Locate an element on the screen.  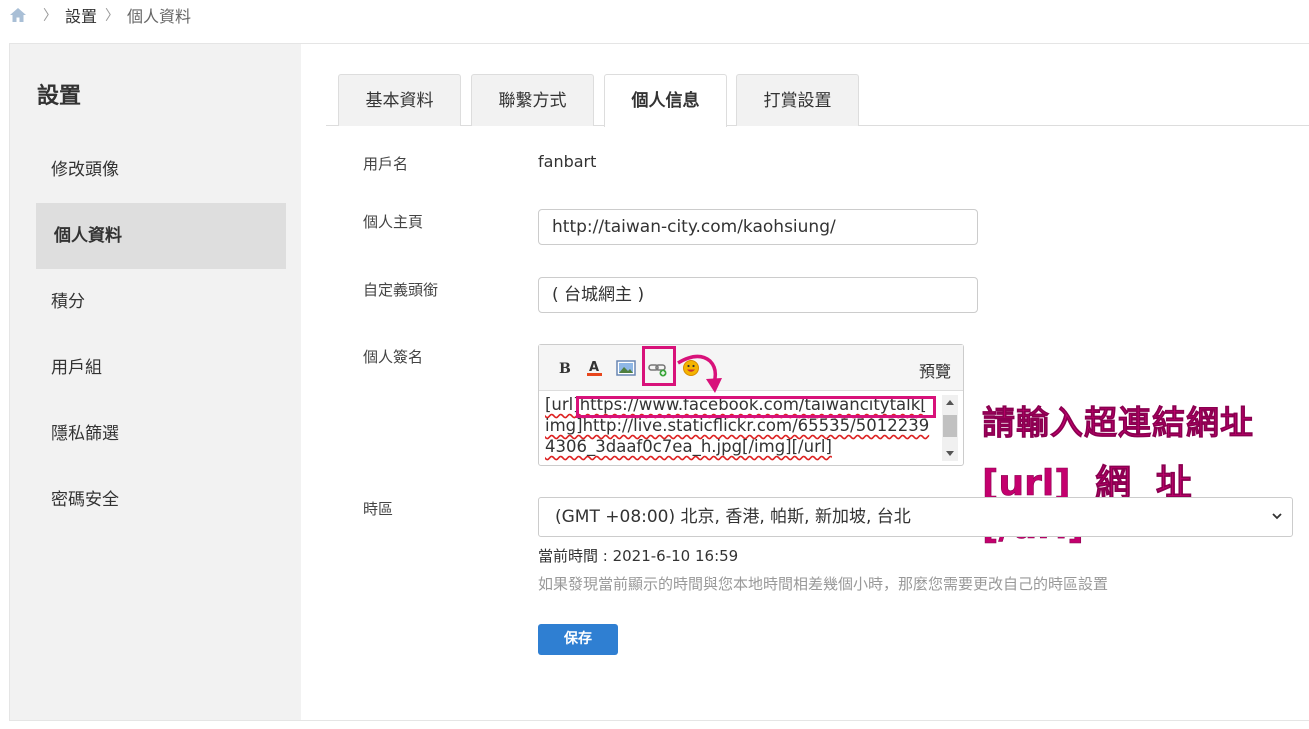
profile-tabs: 基本資料 聯繫方式 個人信息 打賞設置 is located at coordinates (817, 100).